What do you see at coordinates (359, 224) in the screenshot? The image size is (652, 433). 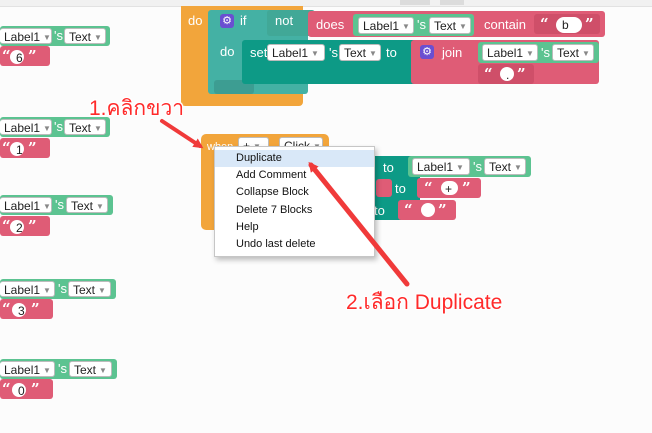 I see `arrow-to-duplicate-icon` at bounding box center [359, 224].